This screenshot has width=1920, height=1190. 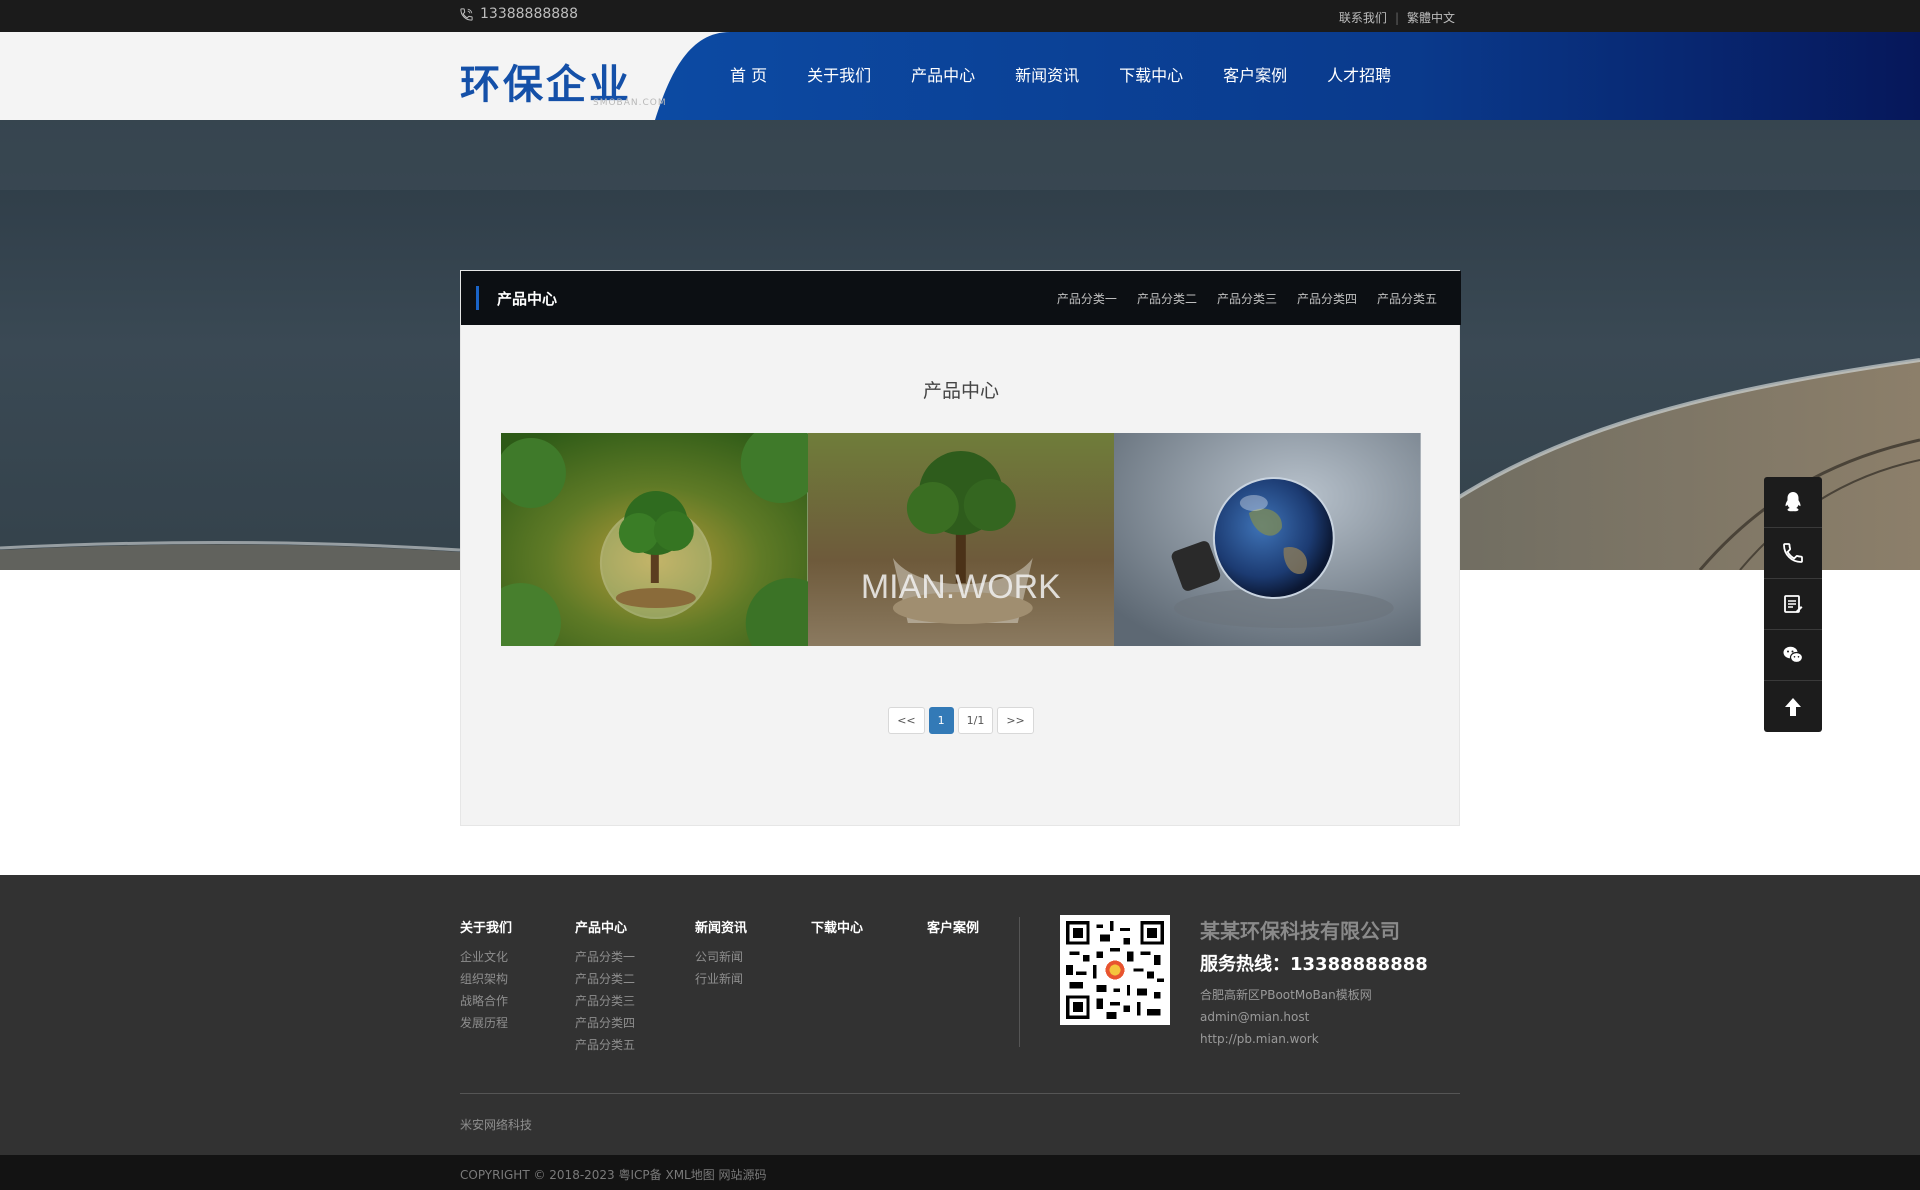 What do you see at coordinates (721, 979) in the screenshot?
I see `footer-link: 行业新闻` at bounding box center [721, 979].